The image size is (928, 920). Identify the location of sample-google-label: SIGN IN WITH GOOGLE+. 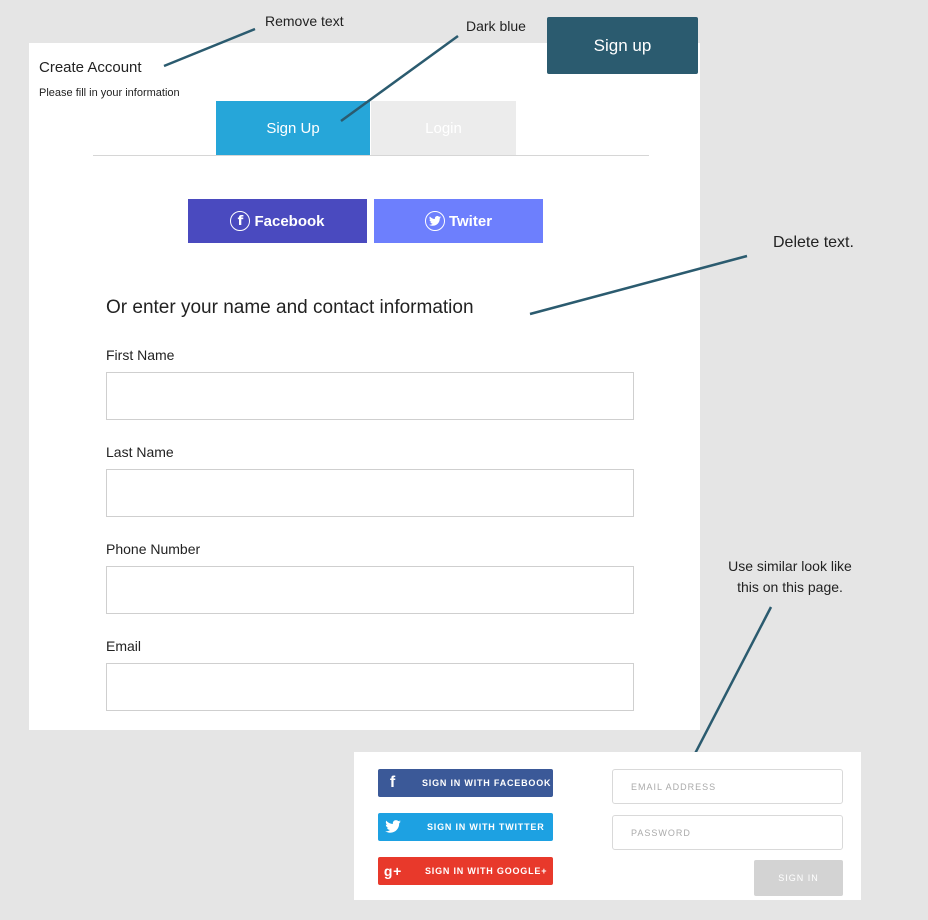
(486, 871).